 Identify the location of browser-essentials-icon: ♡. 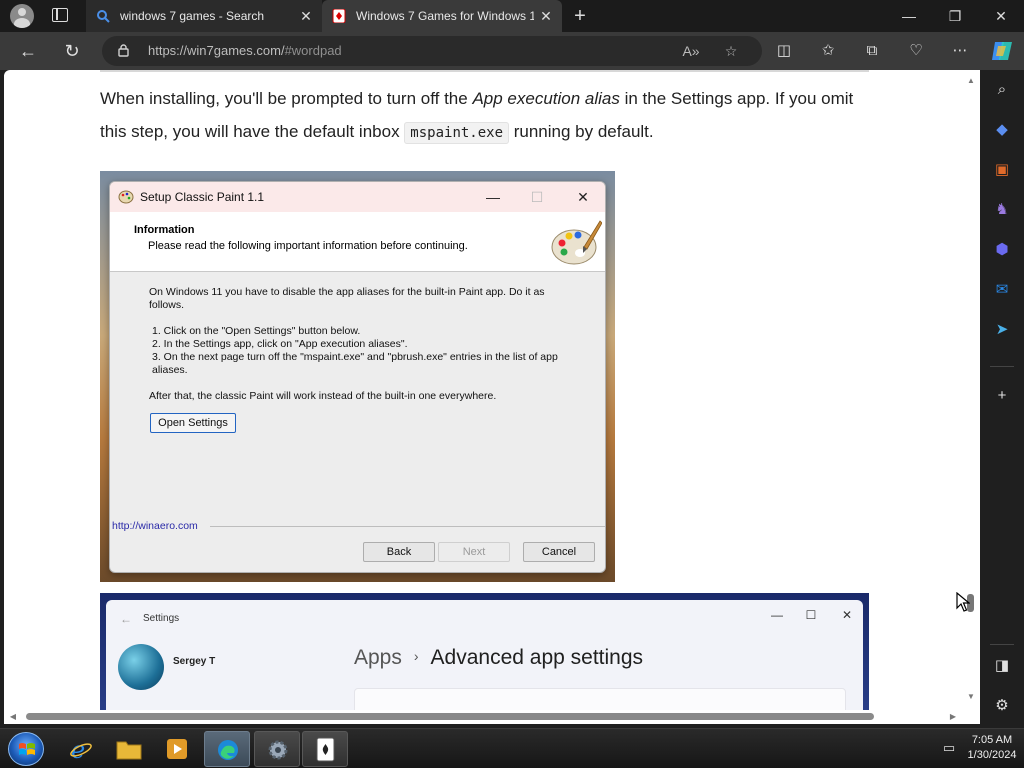
(916, 51).